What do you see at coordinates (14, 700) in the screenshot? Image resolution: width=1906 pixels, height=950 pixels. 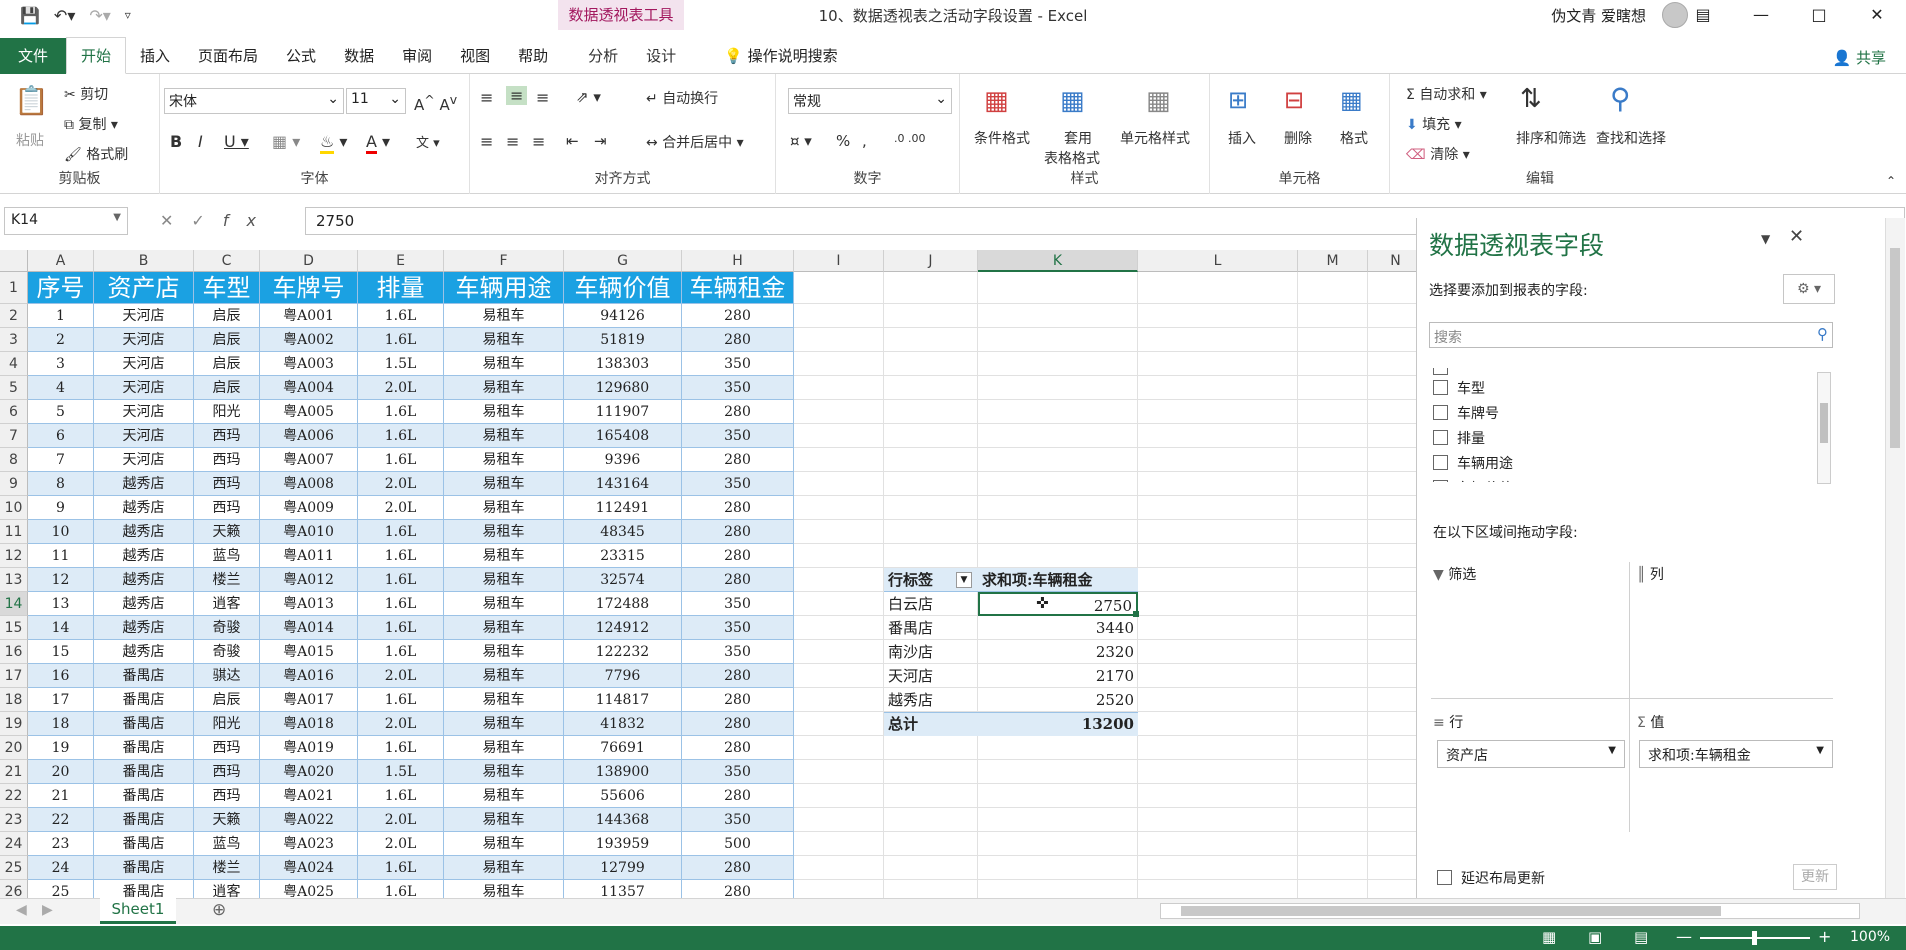 I see `row-header: 18` at bounding box center [14, 700].